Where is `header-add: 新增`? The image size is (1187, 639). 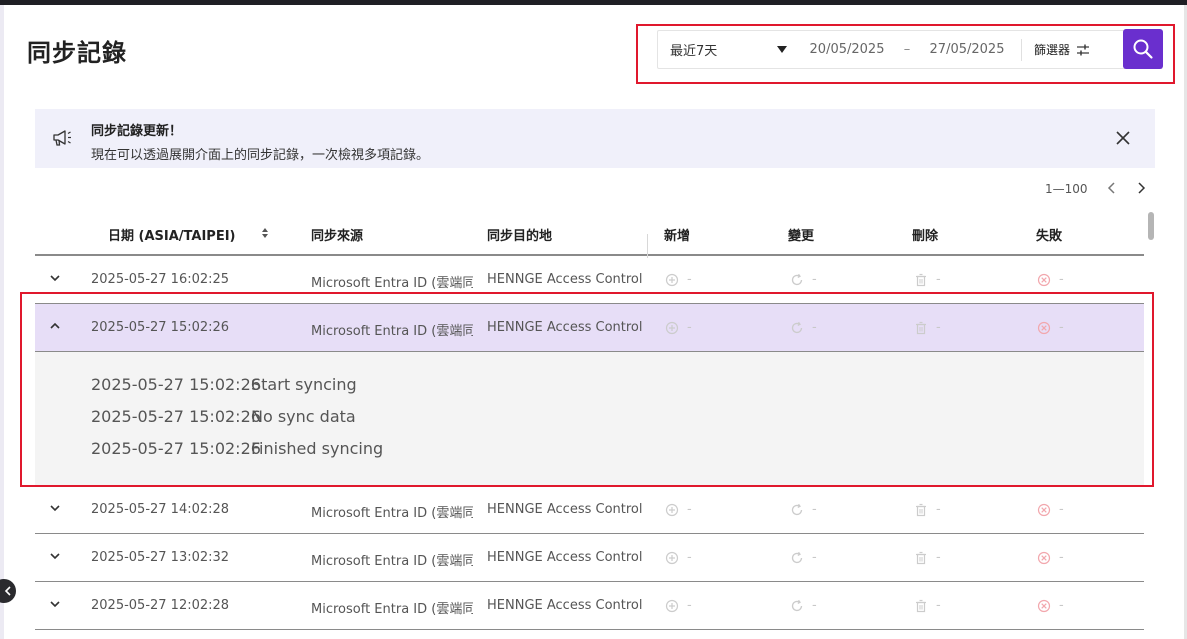
header-add: 新增 is located at coordinates (677, 236).